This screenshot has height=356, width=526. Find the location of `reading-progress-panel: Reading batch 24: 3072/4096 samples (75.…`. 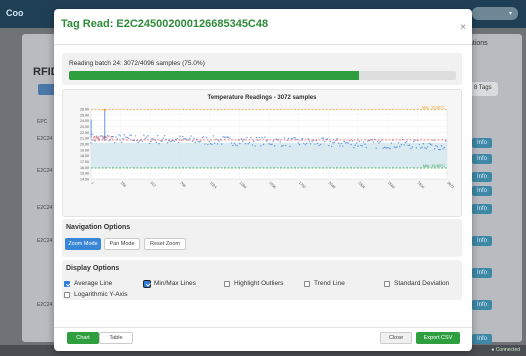

reading-progress-panel: Reading batch 24: 3072/4096 samples (75.… is located at coordinates (262, 69).